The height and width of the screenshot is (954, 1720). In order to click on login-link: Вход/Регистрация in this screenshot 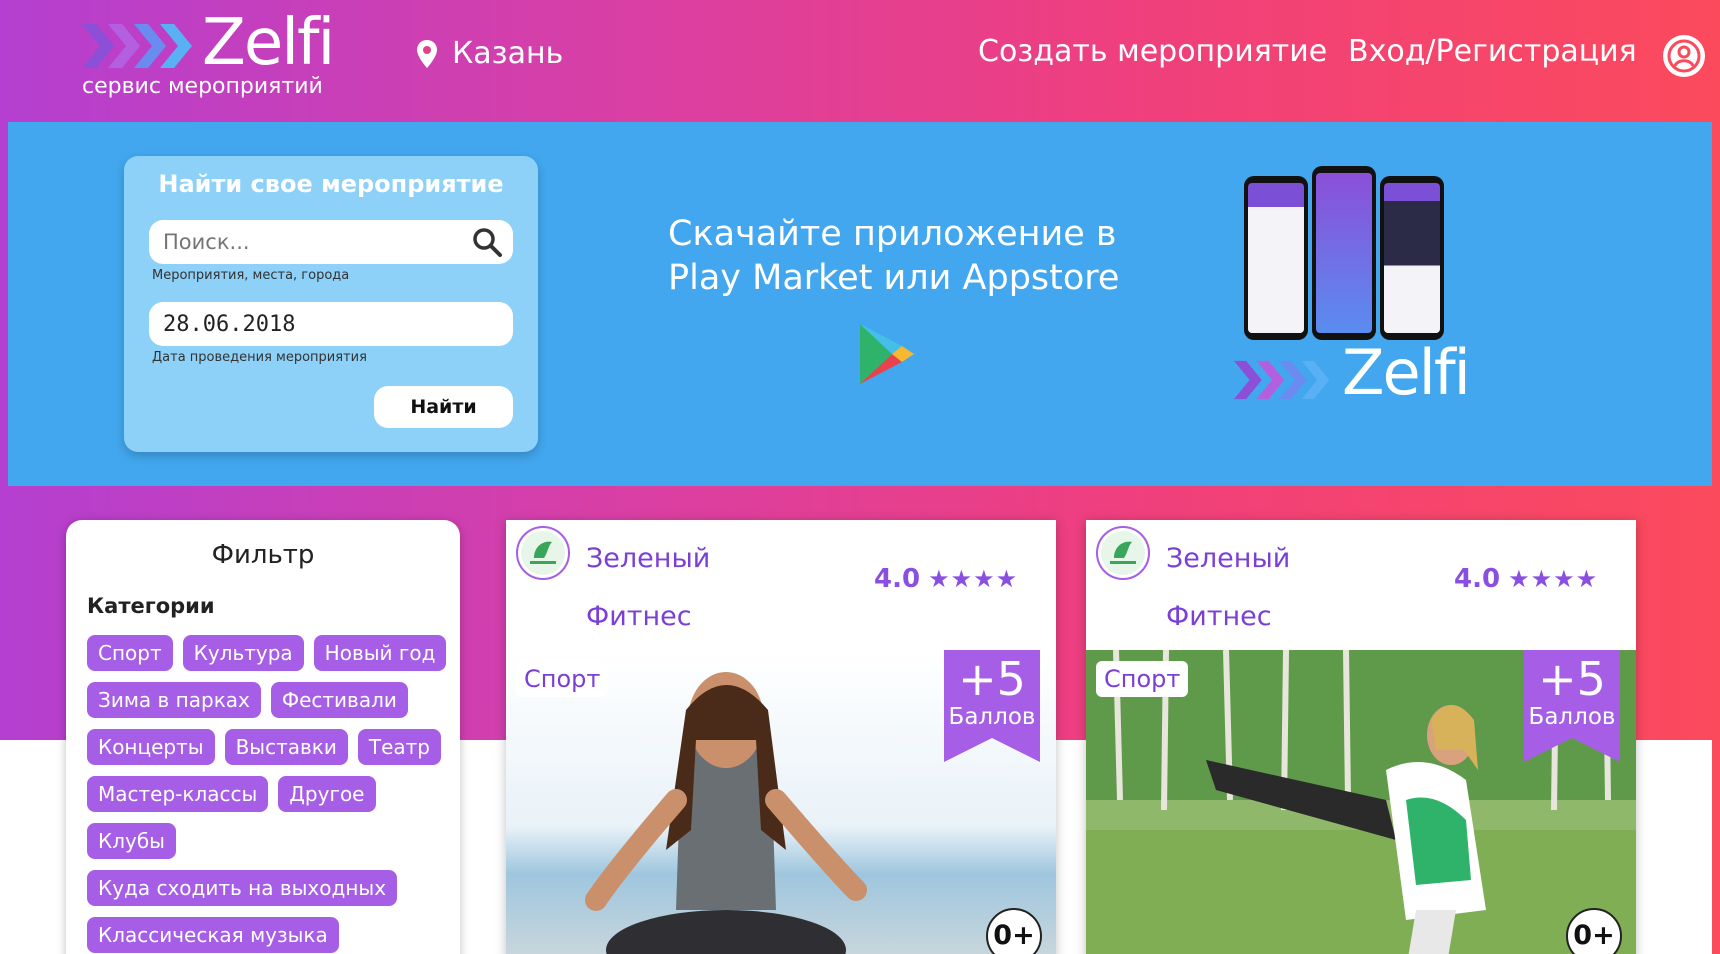, I will do `click(1492, 51)`.